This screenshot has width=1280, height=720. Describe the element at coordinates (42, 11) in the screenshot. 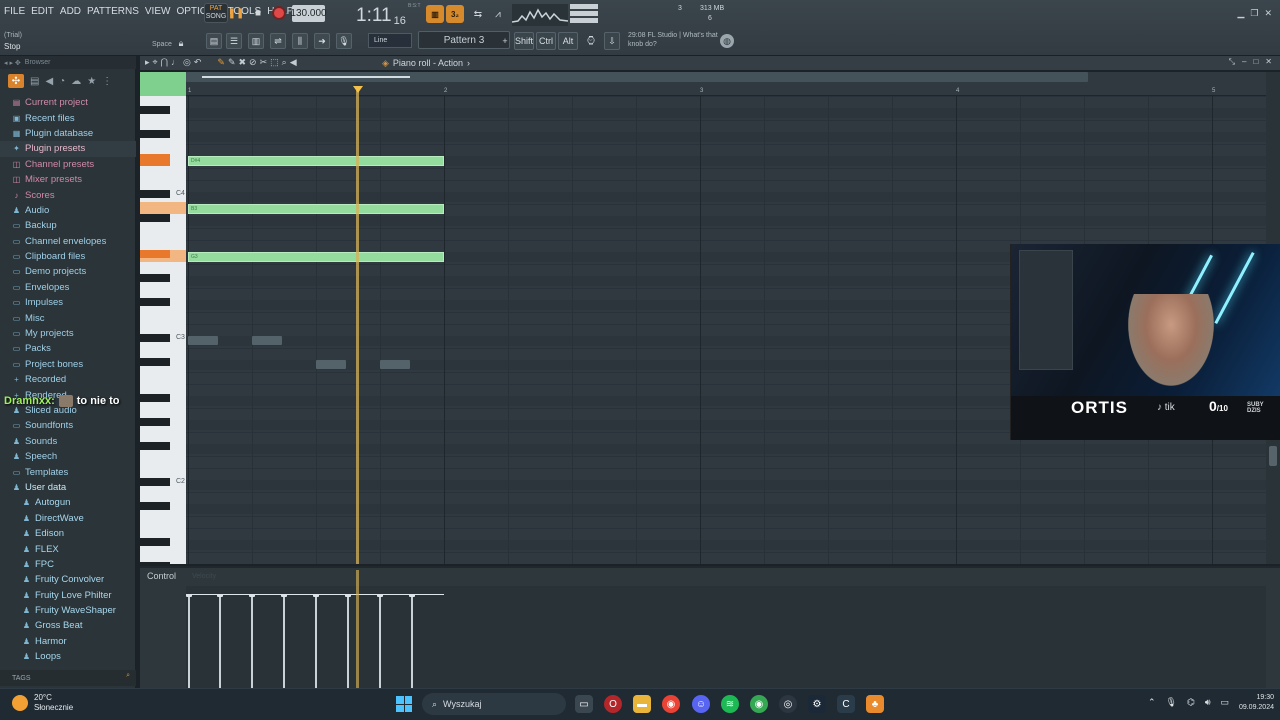

I see `menu-edit: EDIT` at that location.